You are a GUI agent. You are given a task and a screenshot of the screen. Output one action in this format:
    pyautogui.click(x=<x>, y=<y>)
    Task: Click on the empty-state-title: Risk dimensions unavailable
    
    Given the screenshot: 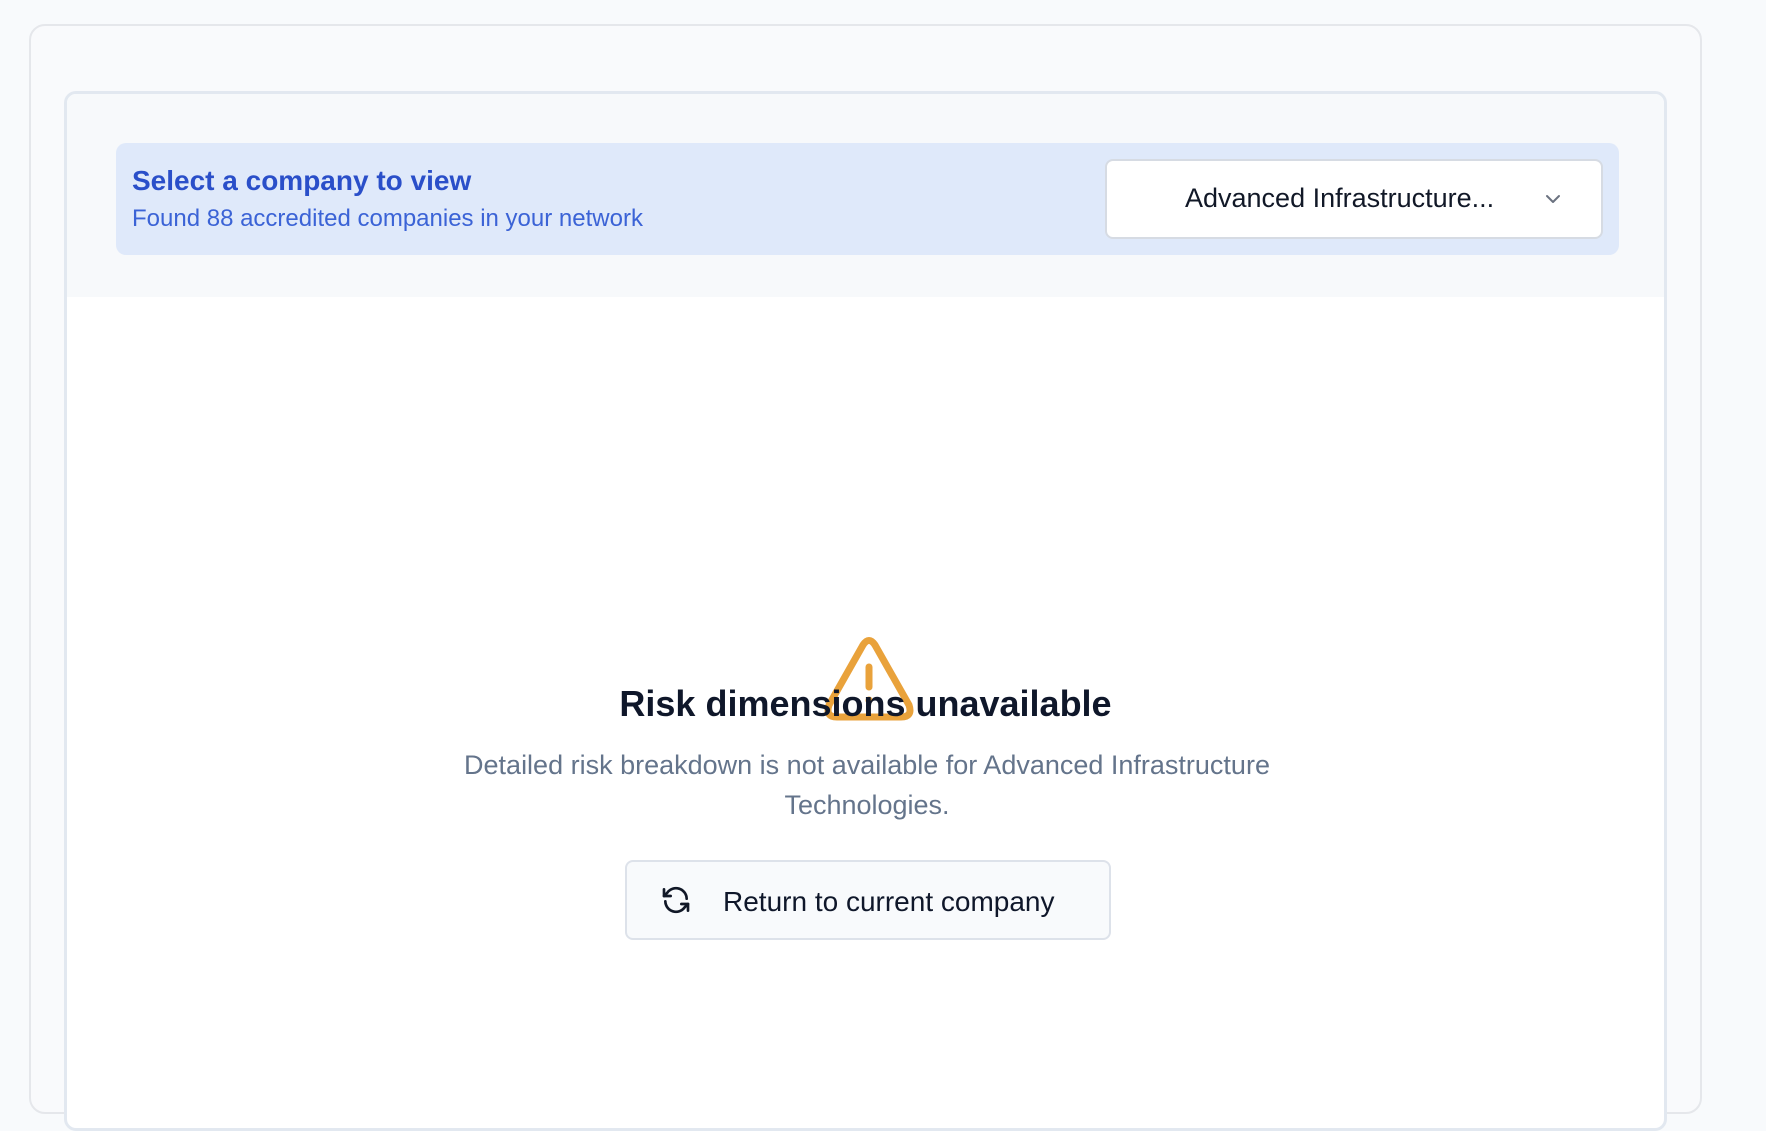 What is the action you would take?
    pyautogui.click(x=865, y=703)
    